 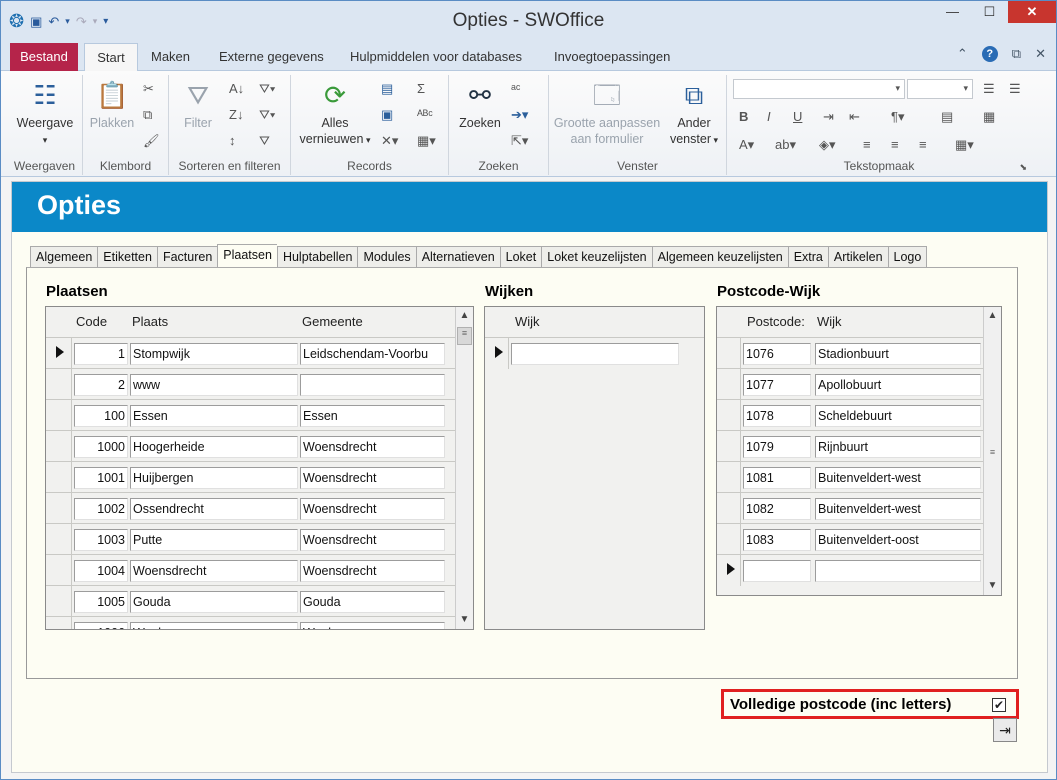 I want to click on form-tab-hulptabellen: Hulptabellen, so click(x=317, y=257).